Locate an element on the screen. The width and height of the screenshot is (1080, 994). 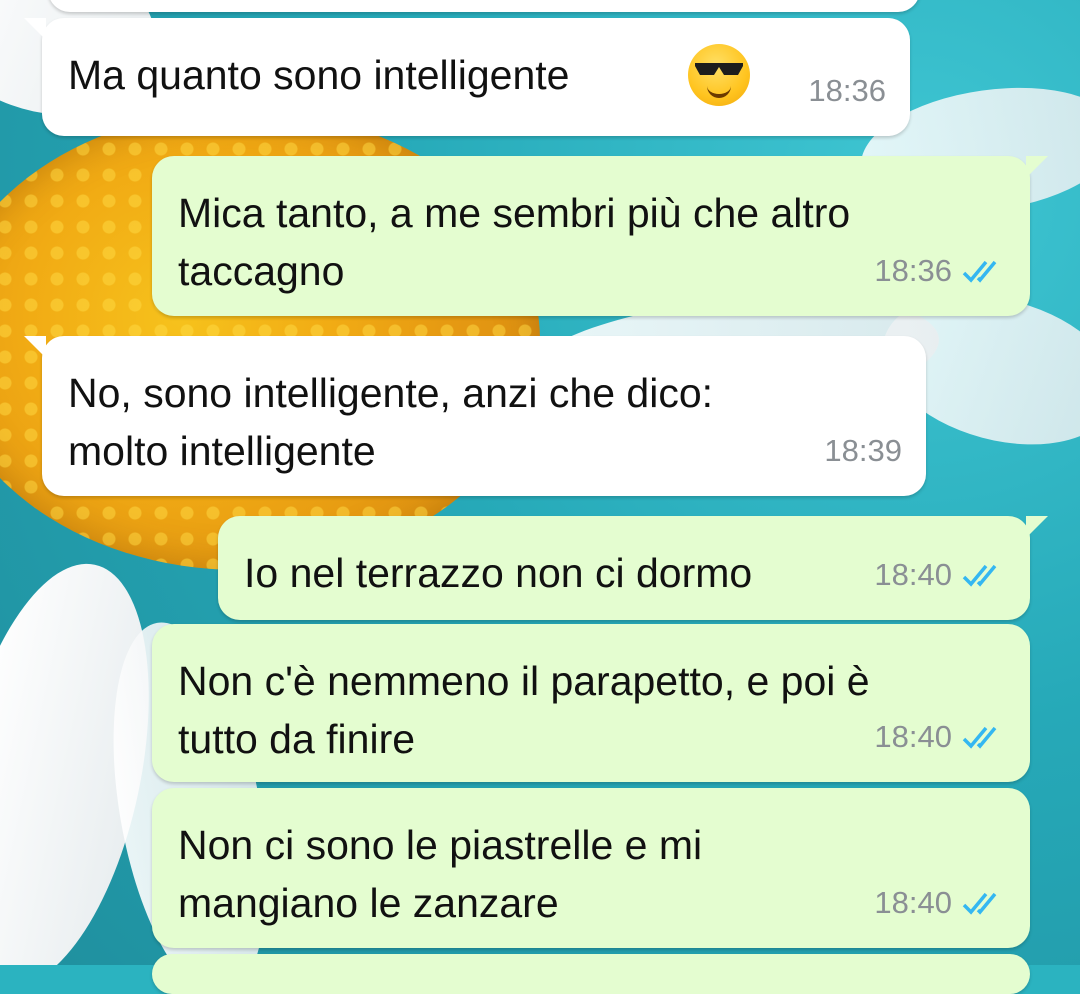
message-text: Ma quanto sono intelligente is located at coordinates (319, 75).